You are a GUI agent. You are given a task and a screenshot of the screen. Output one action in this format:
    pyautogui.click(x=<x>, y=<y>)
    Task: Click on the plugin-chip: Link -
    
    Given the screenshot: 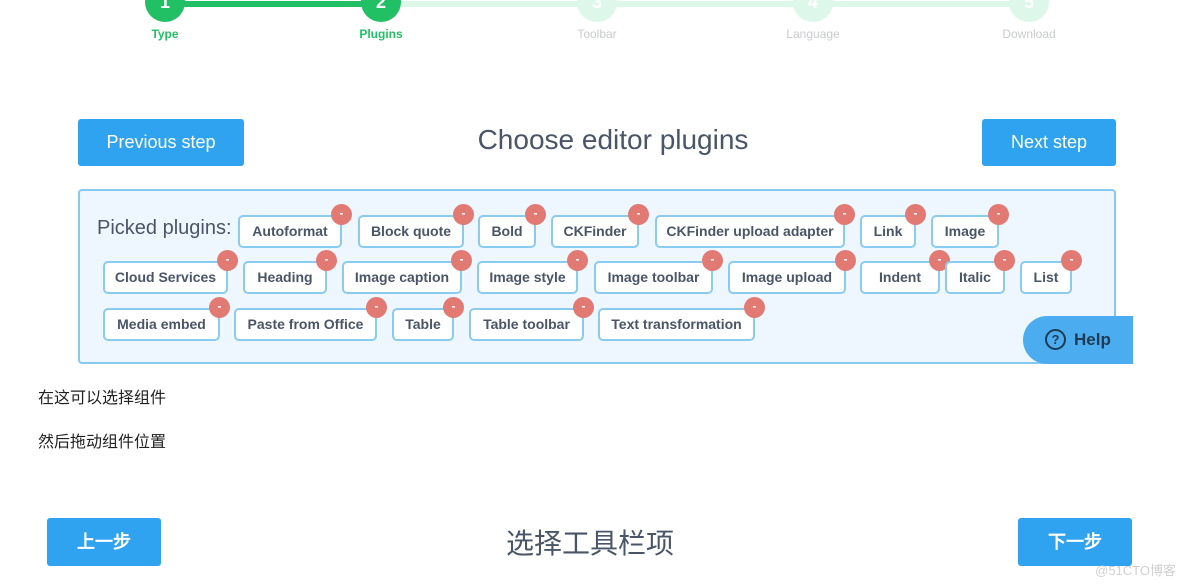 What is the action you would take?
    pyautogui.click(x=893, y=226)
    